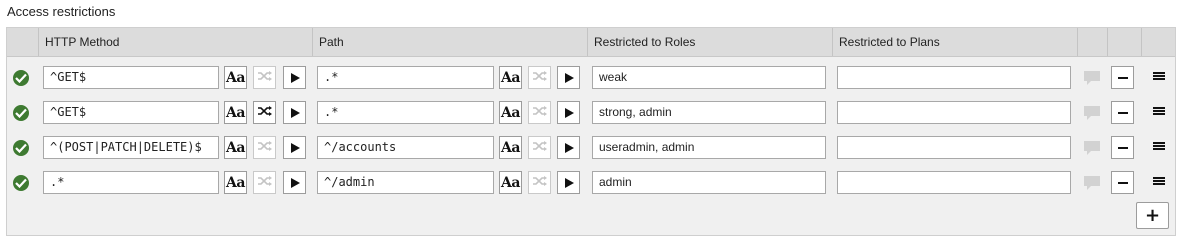 The height and width of the screenshot is (241, 1185). Describe the element at coordinates (1093, 42) in the screenshot. I see `header-comment-col` at that location.